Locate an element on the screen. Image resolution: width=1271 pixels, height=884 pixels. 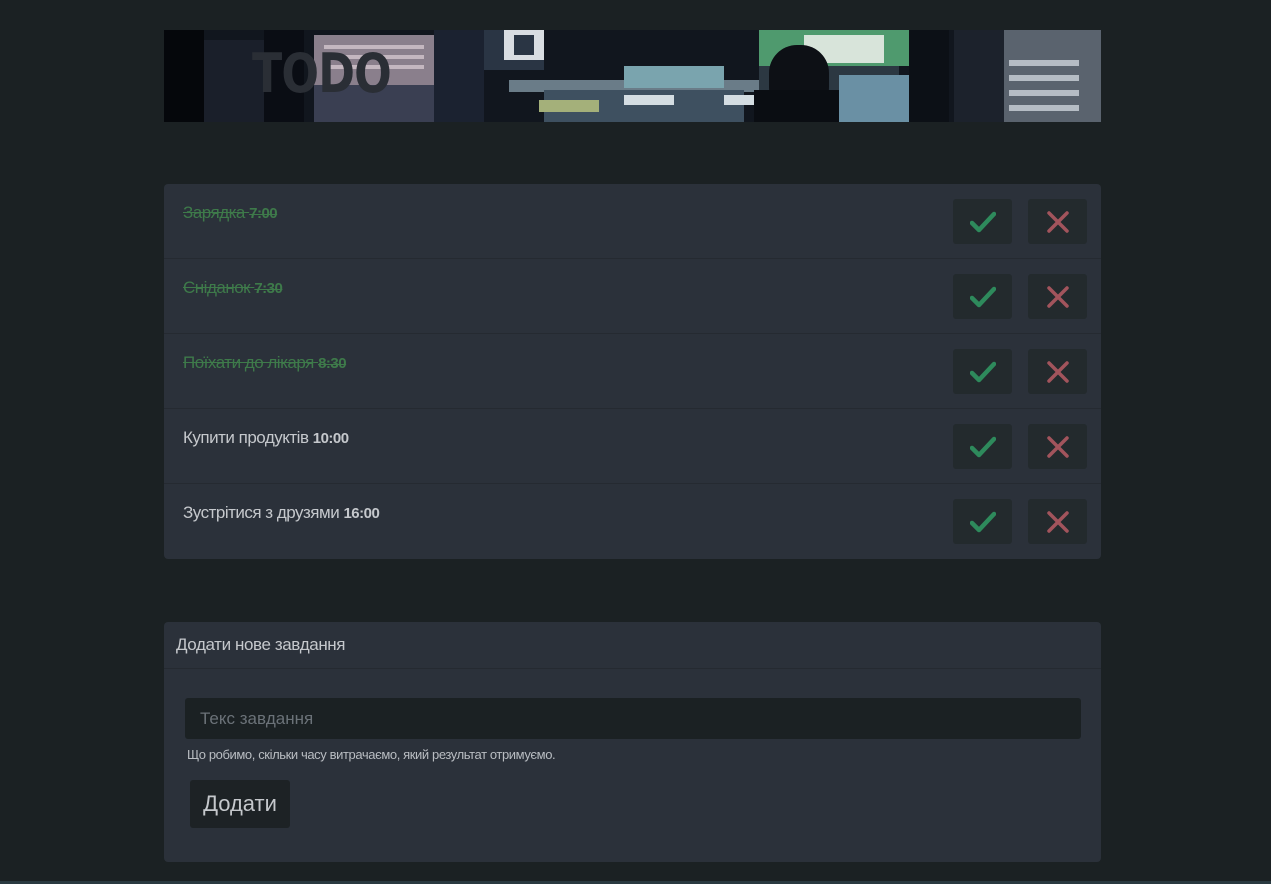
todo-item-text: Зарядка 7:00 is located at coordinates (230, 213).